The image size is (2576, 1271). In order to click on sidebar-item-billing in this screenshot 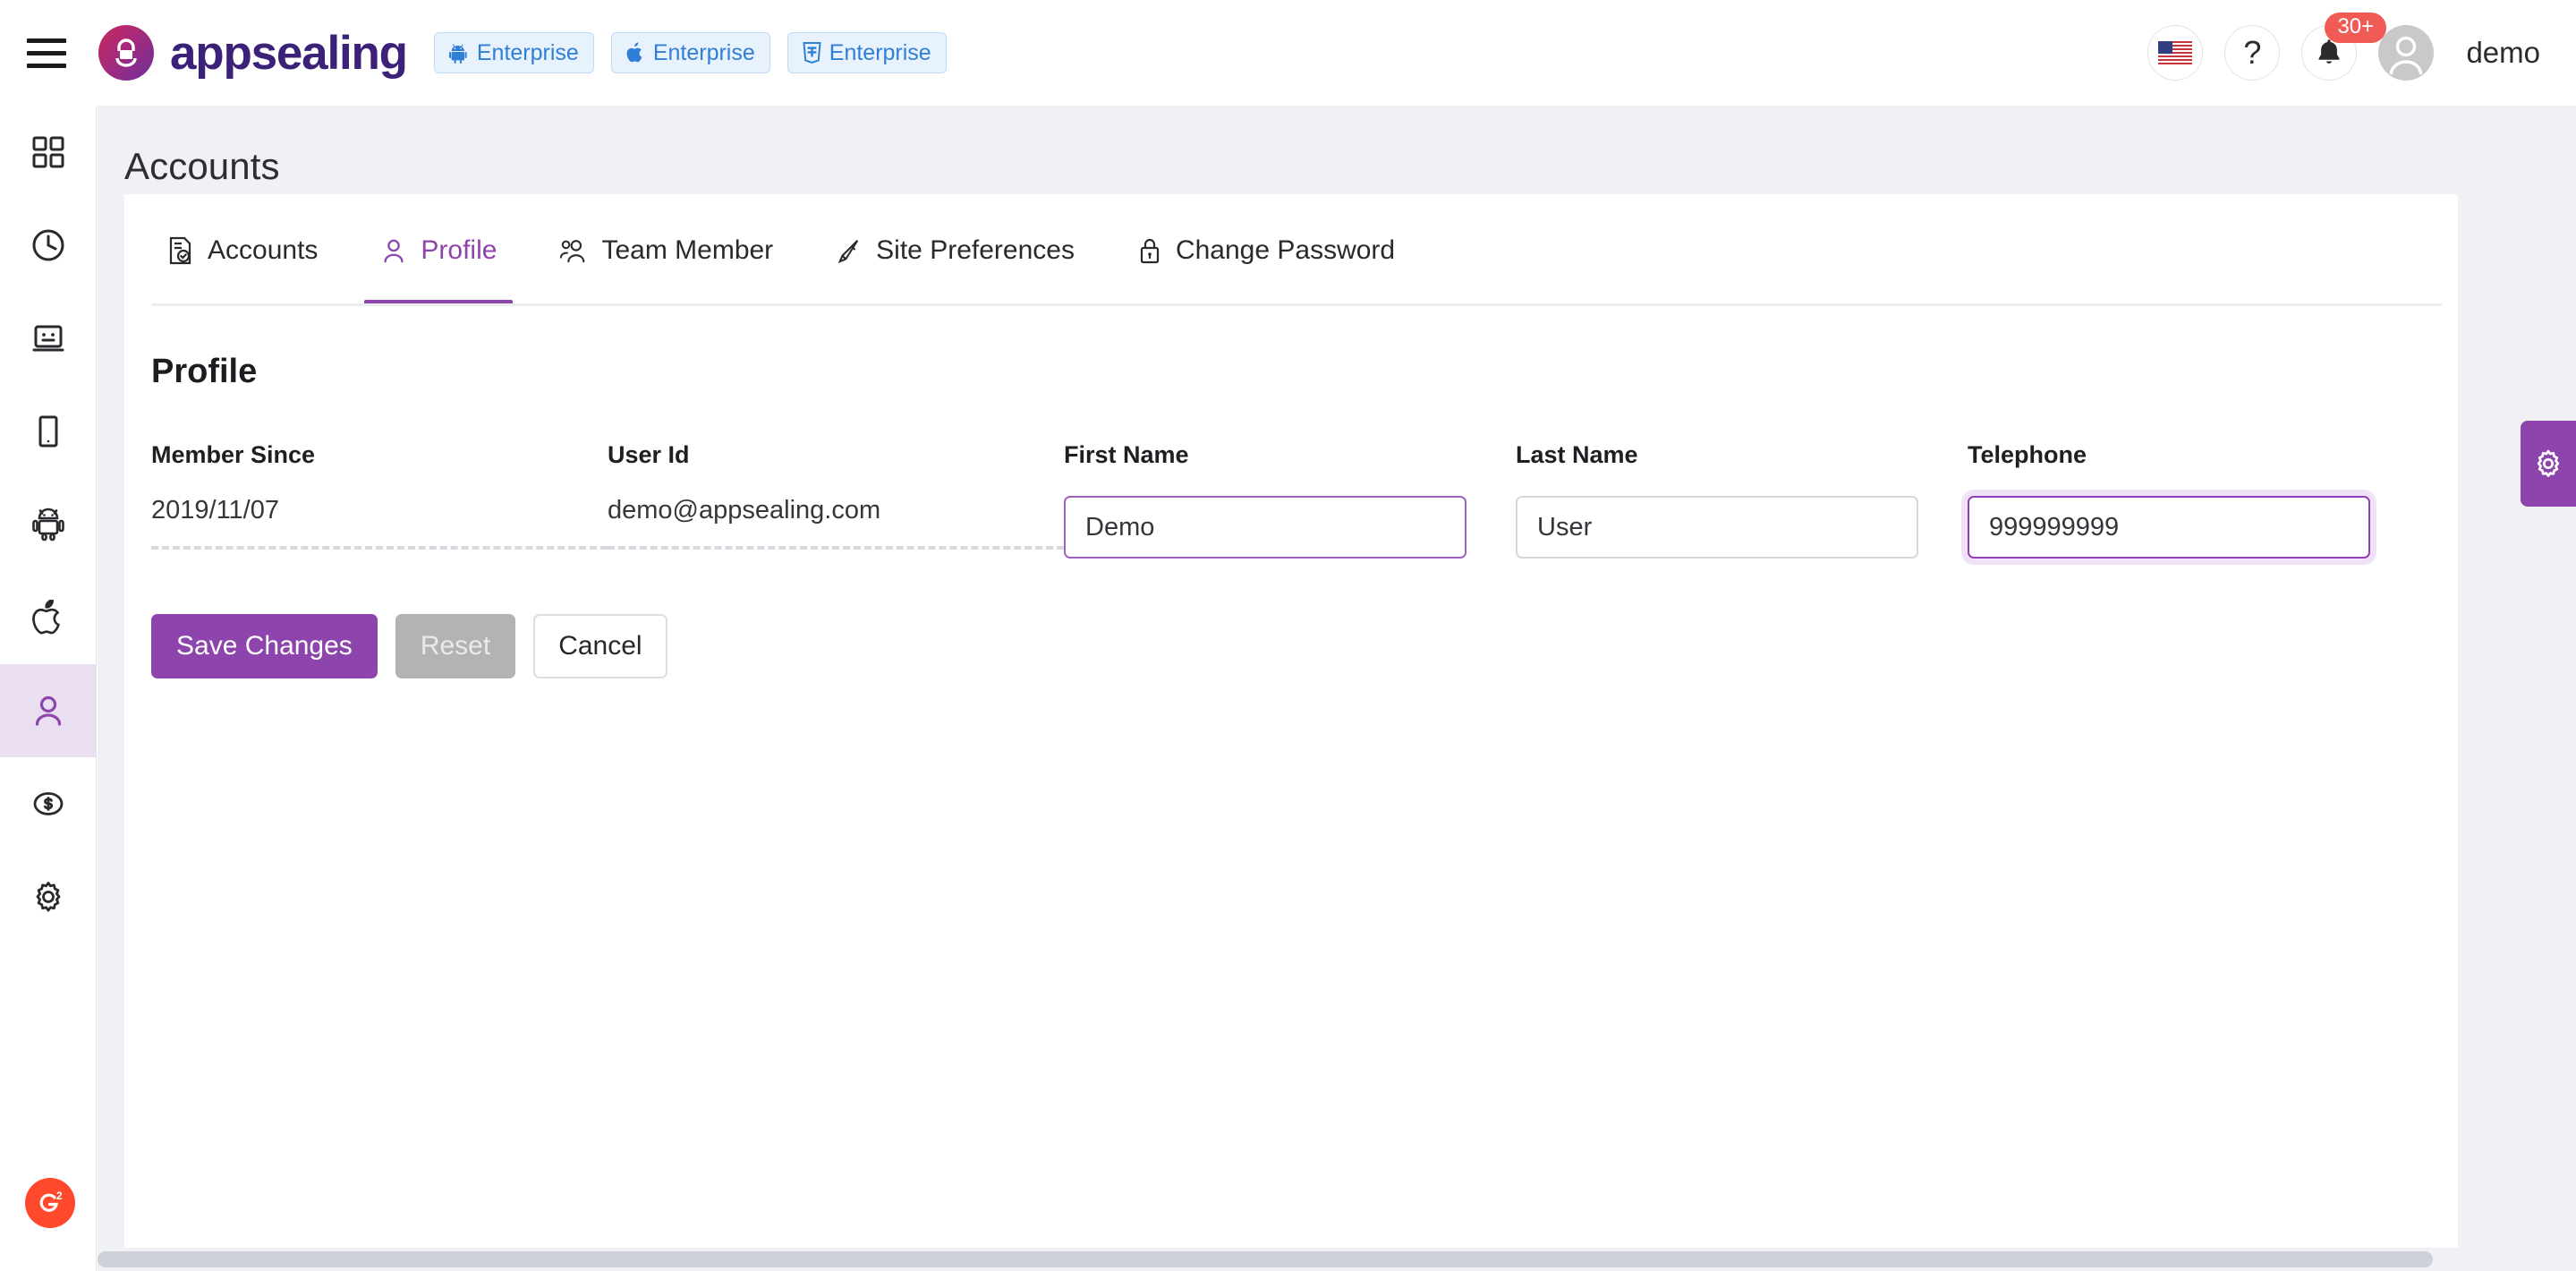, I will do `click(48, 803)`.